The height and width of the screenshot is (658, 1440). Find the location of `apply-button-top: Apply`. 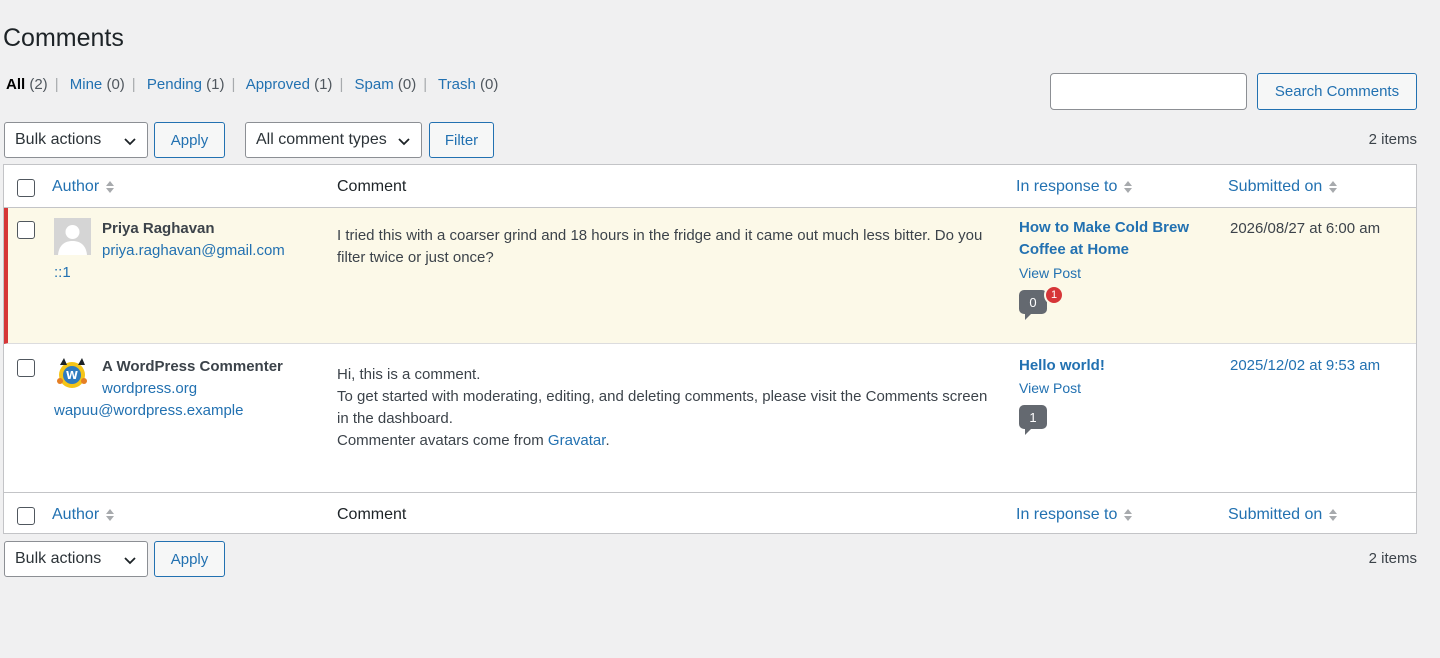

apply-button-top: Apply is located at coordinates (189, 140).